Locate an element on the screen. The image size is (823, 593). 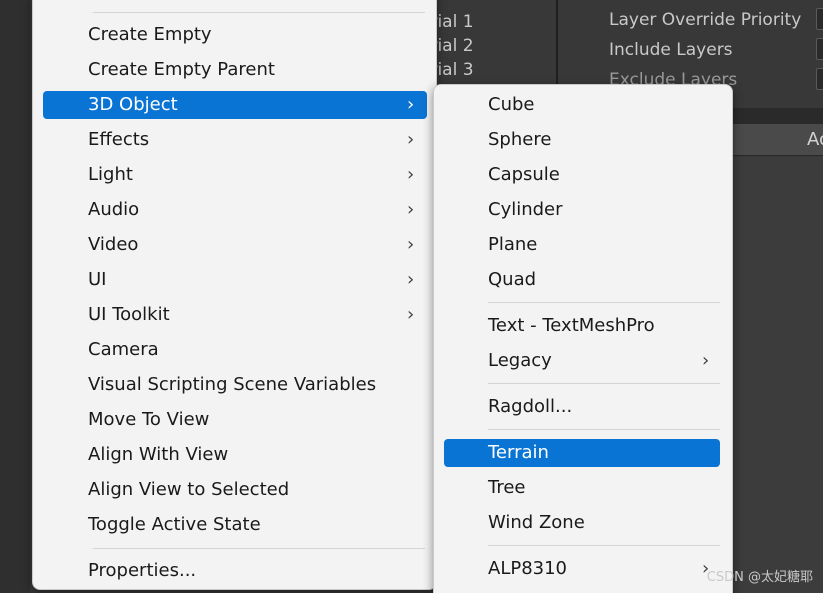
menu-item-label: Capsule is located at coordinates (524, 174).